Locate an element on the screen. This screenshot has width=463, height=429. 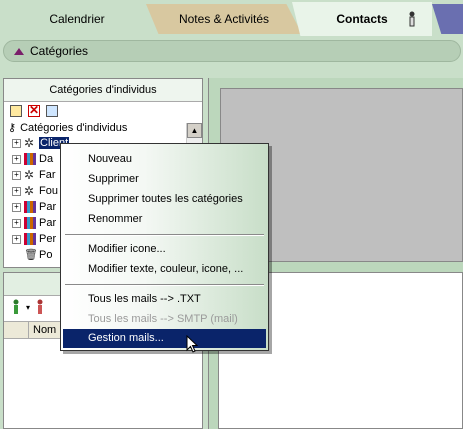
categories-bar-label: Catégories is located at coordinates (59, 51).